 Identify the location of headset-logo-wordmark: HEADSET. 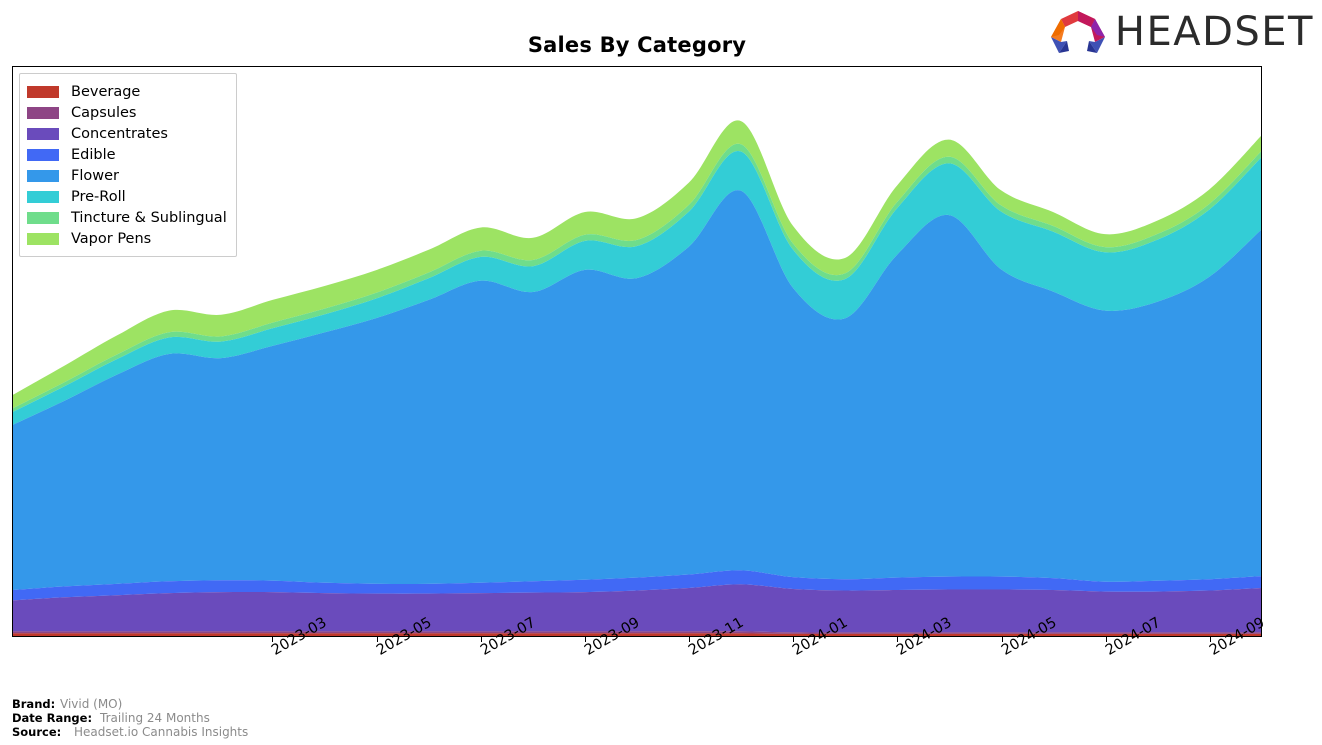
(1214, 32).